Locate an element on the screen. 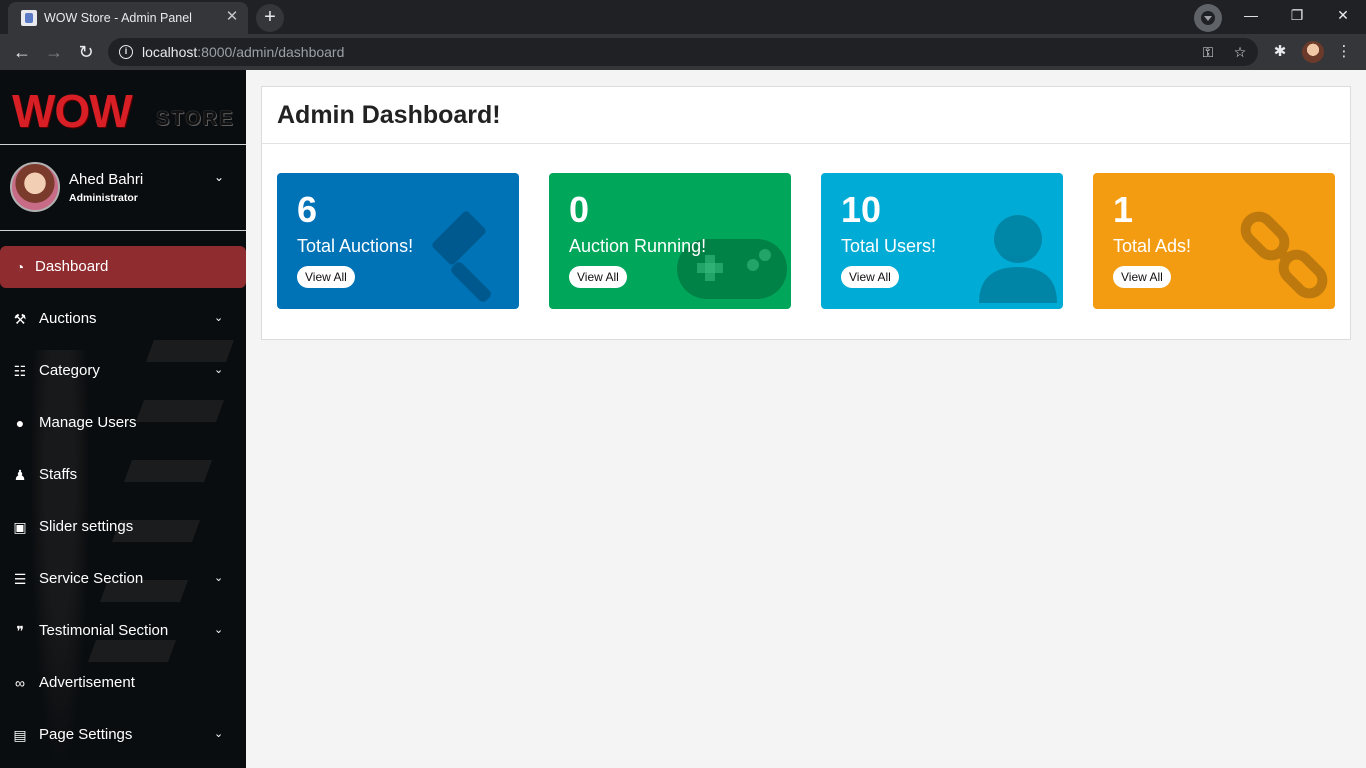 The width and height of the screenshot is (1366, 768). sidebar-item-label: Testimonial Section is located at coordinates (104, 630).